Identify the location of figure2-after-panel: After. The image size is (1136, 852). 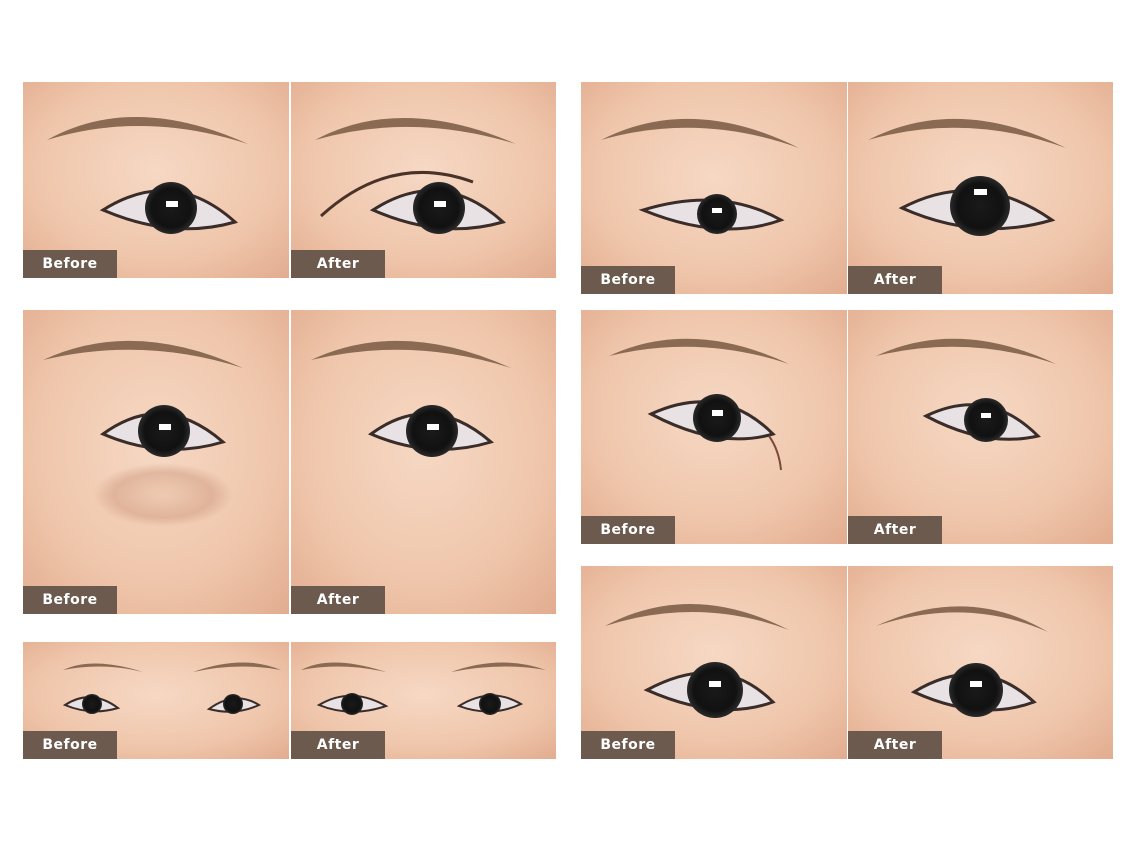
(423, 462).